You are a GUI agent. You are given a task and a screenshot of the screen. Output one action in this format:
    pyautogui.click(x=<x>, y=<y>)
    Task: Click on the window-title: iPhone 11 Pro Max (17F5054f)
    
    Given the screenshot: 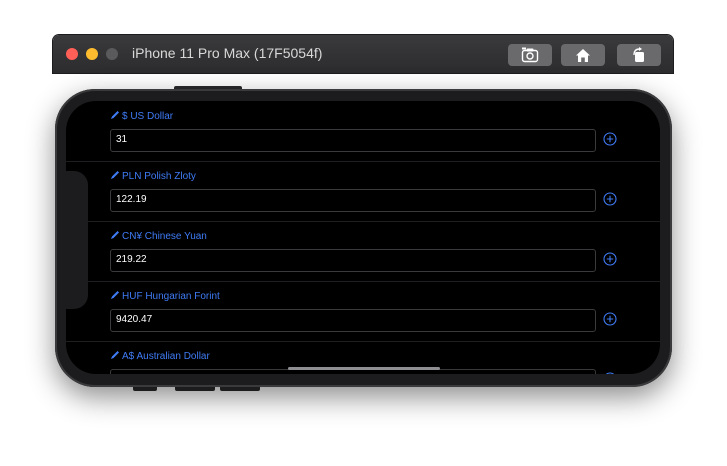 What is the action you would take?
    pyautogui.click(x=227, y=53)
    